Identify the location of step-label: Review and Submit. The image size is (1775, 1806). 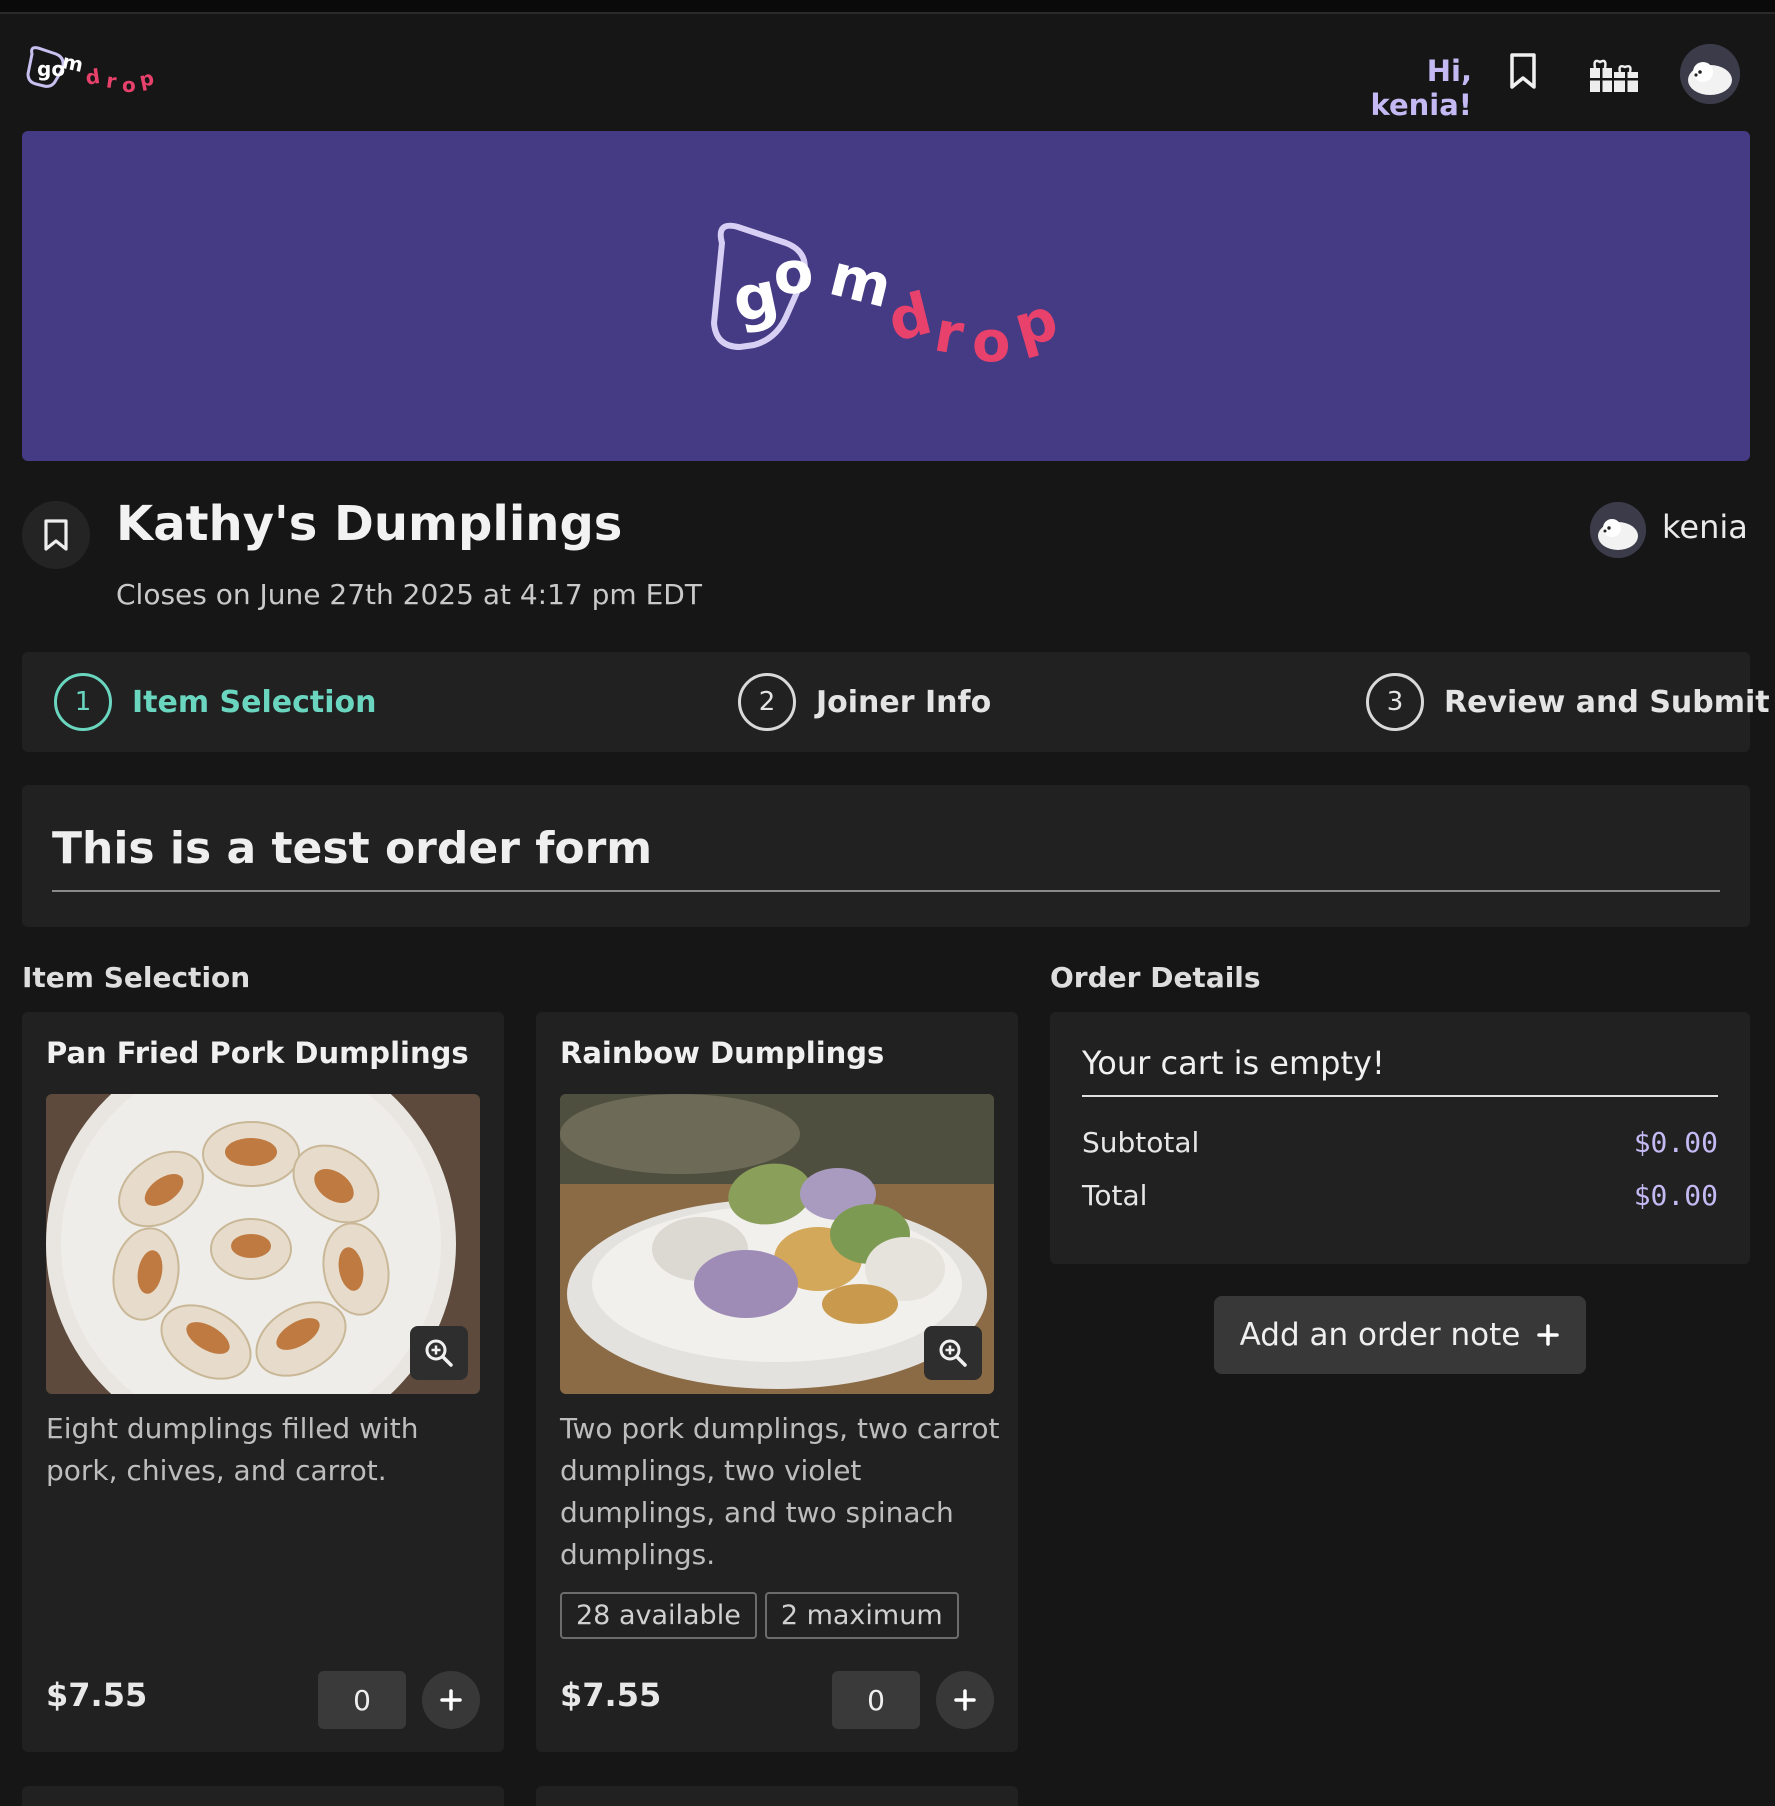
(1607, 702).